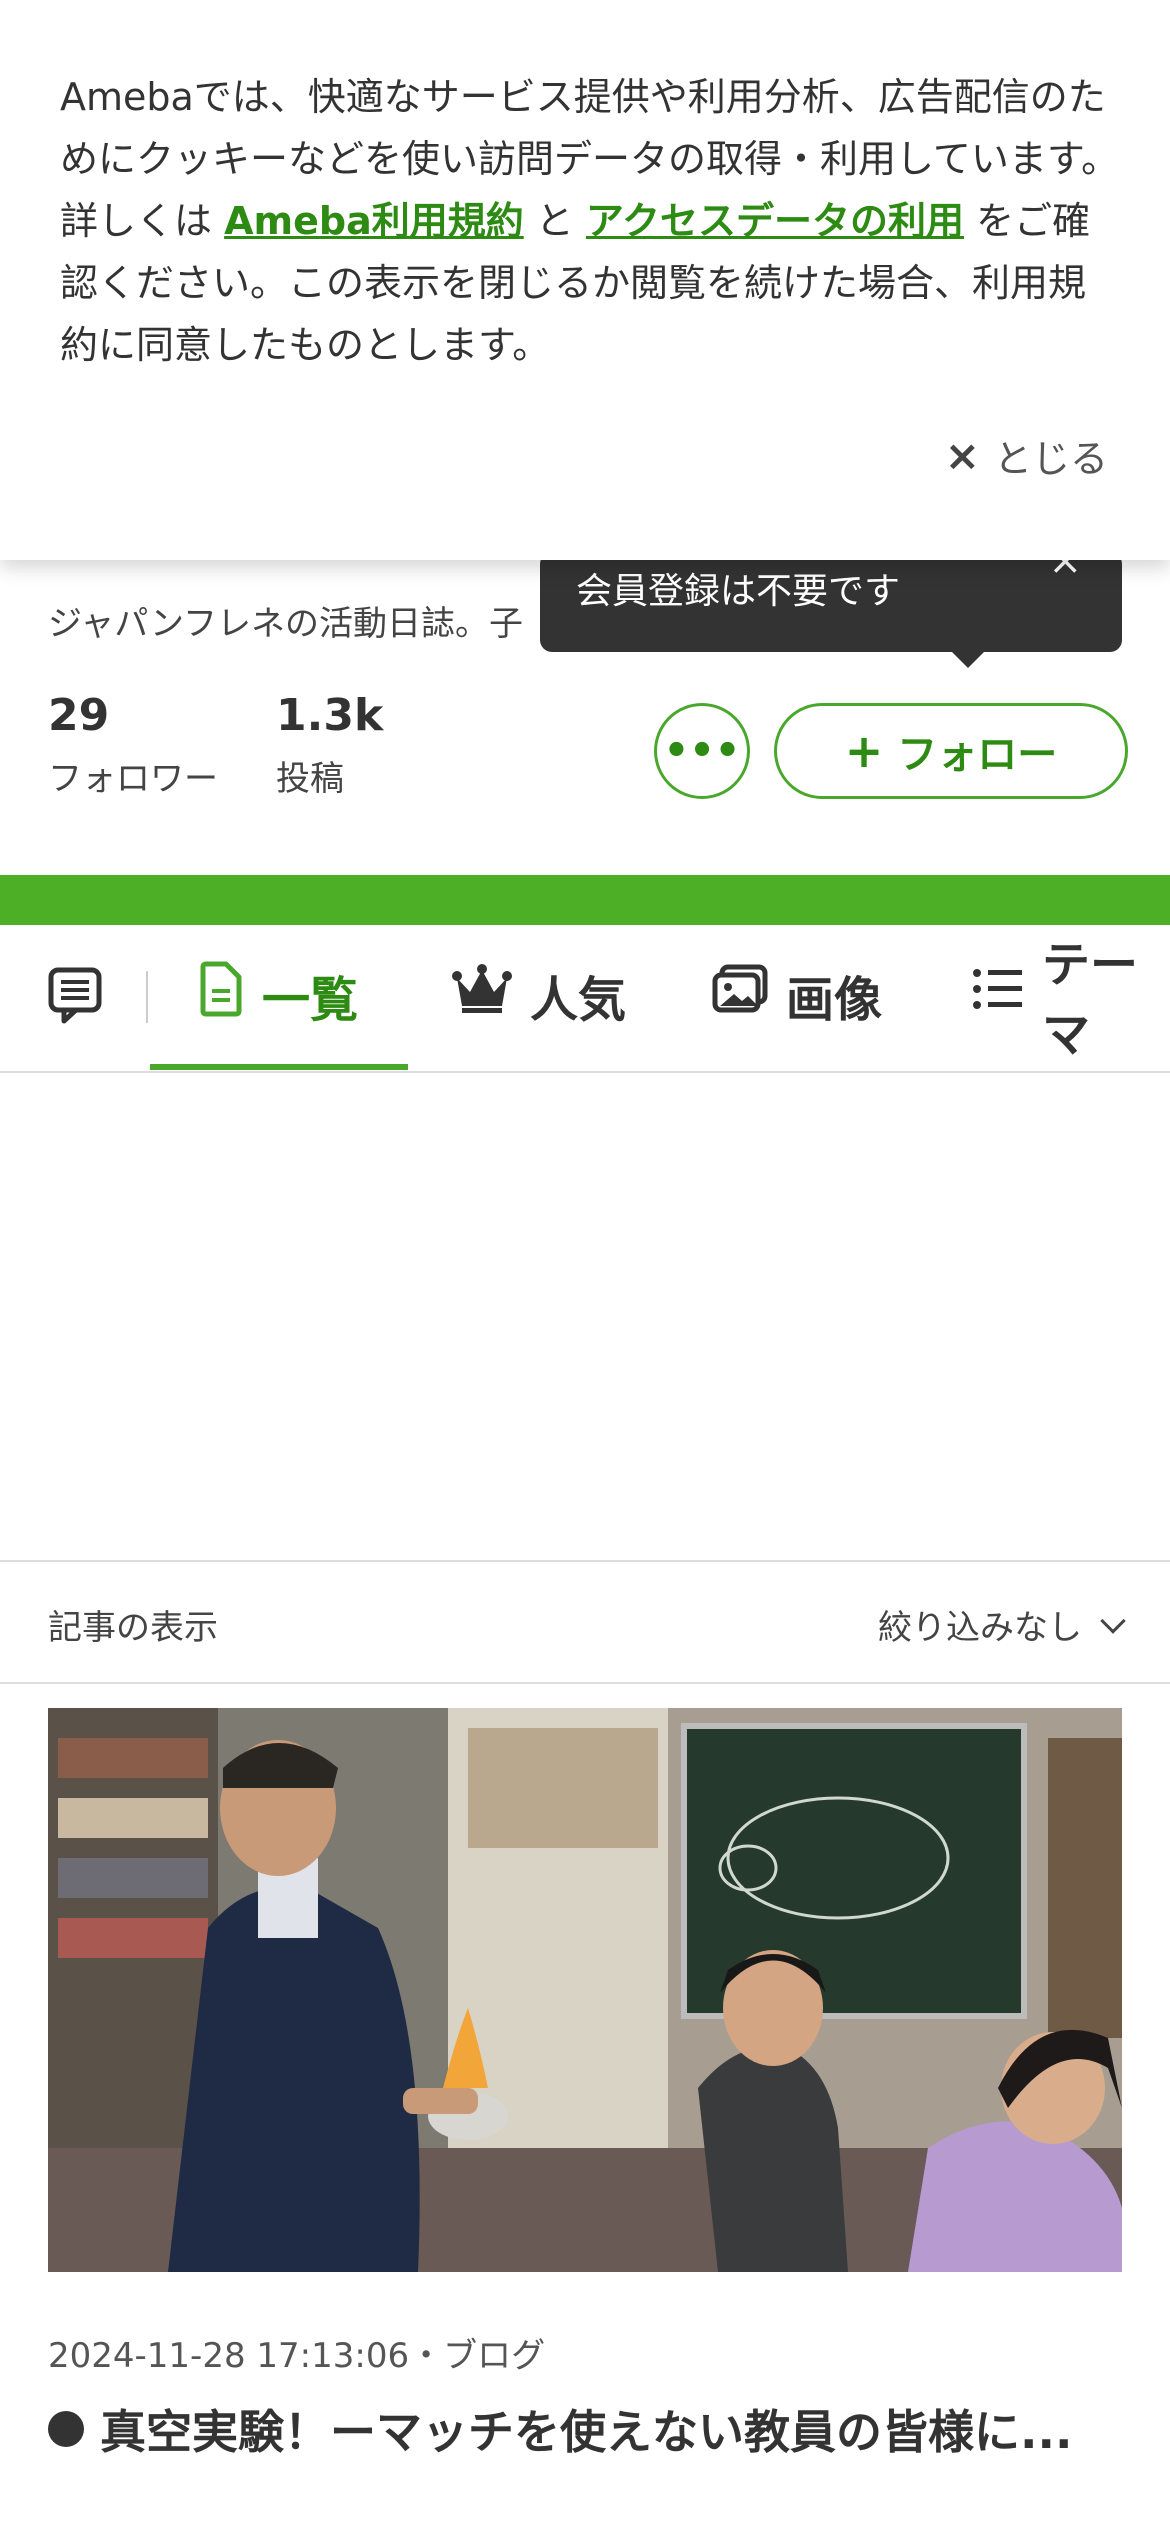  I want to click on tab-popular: 人気, so click(539, 995).